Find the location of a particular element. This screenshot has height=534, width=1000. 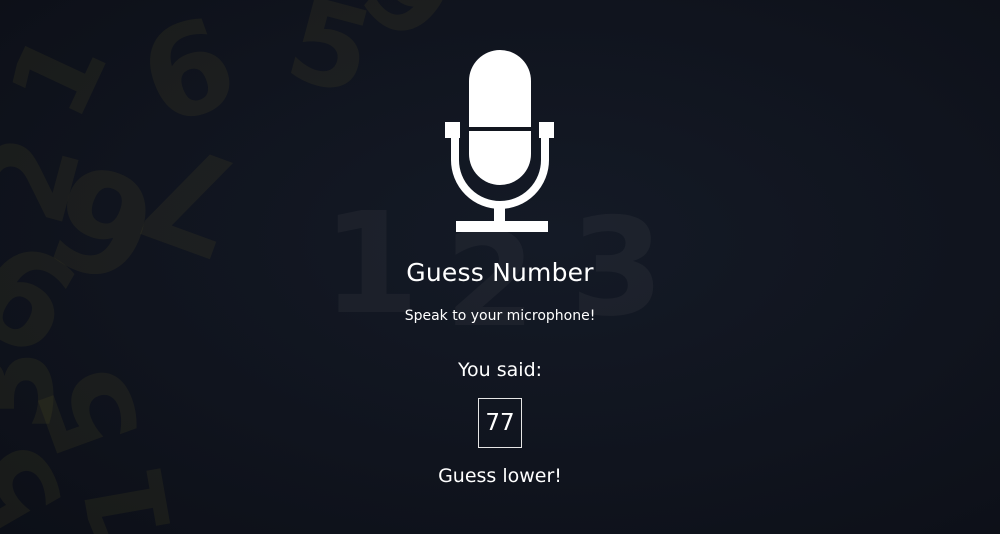

instruction-text: Speak to your microphone! is located at coordinates (500, 316).